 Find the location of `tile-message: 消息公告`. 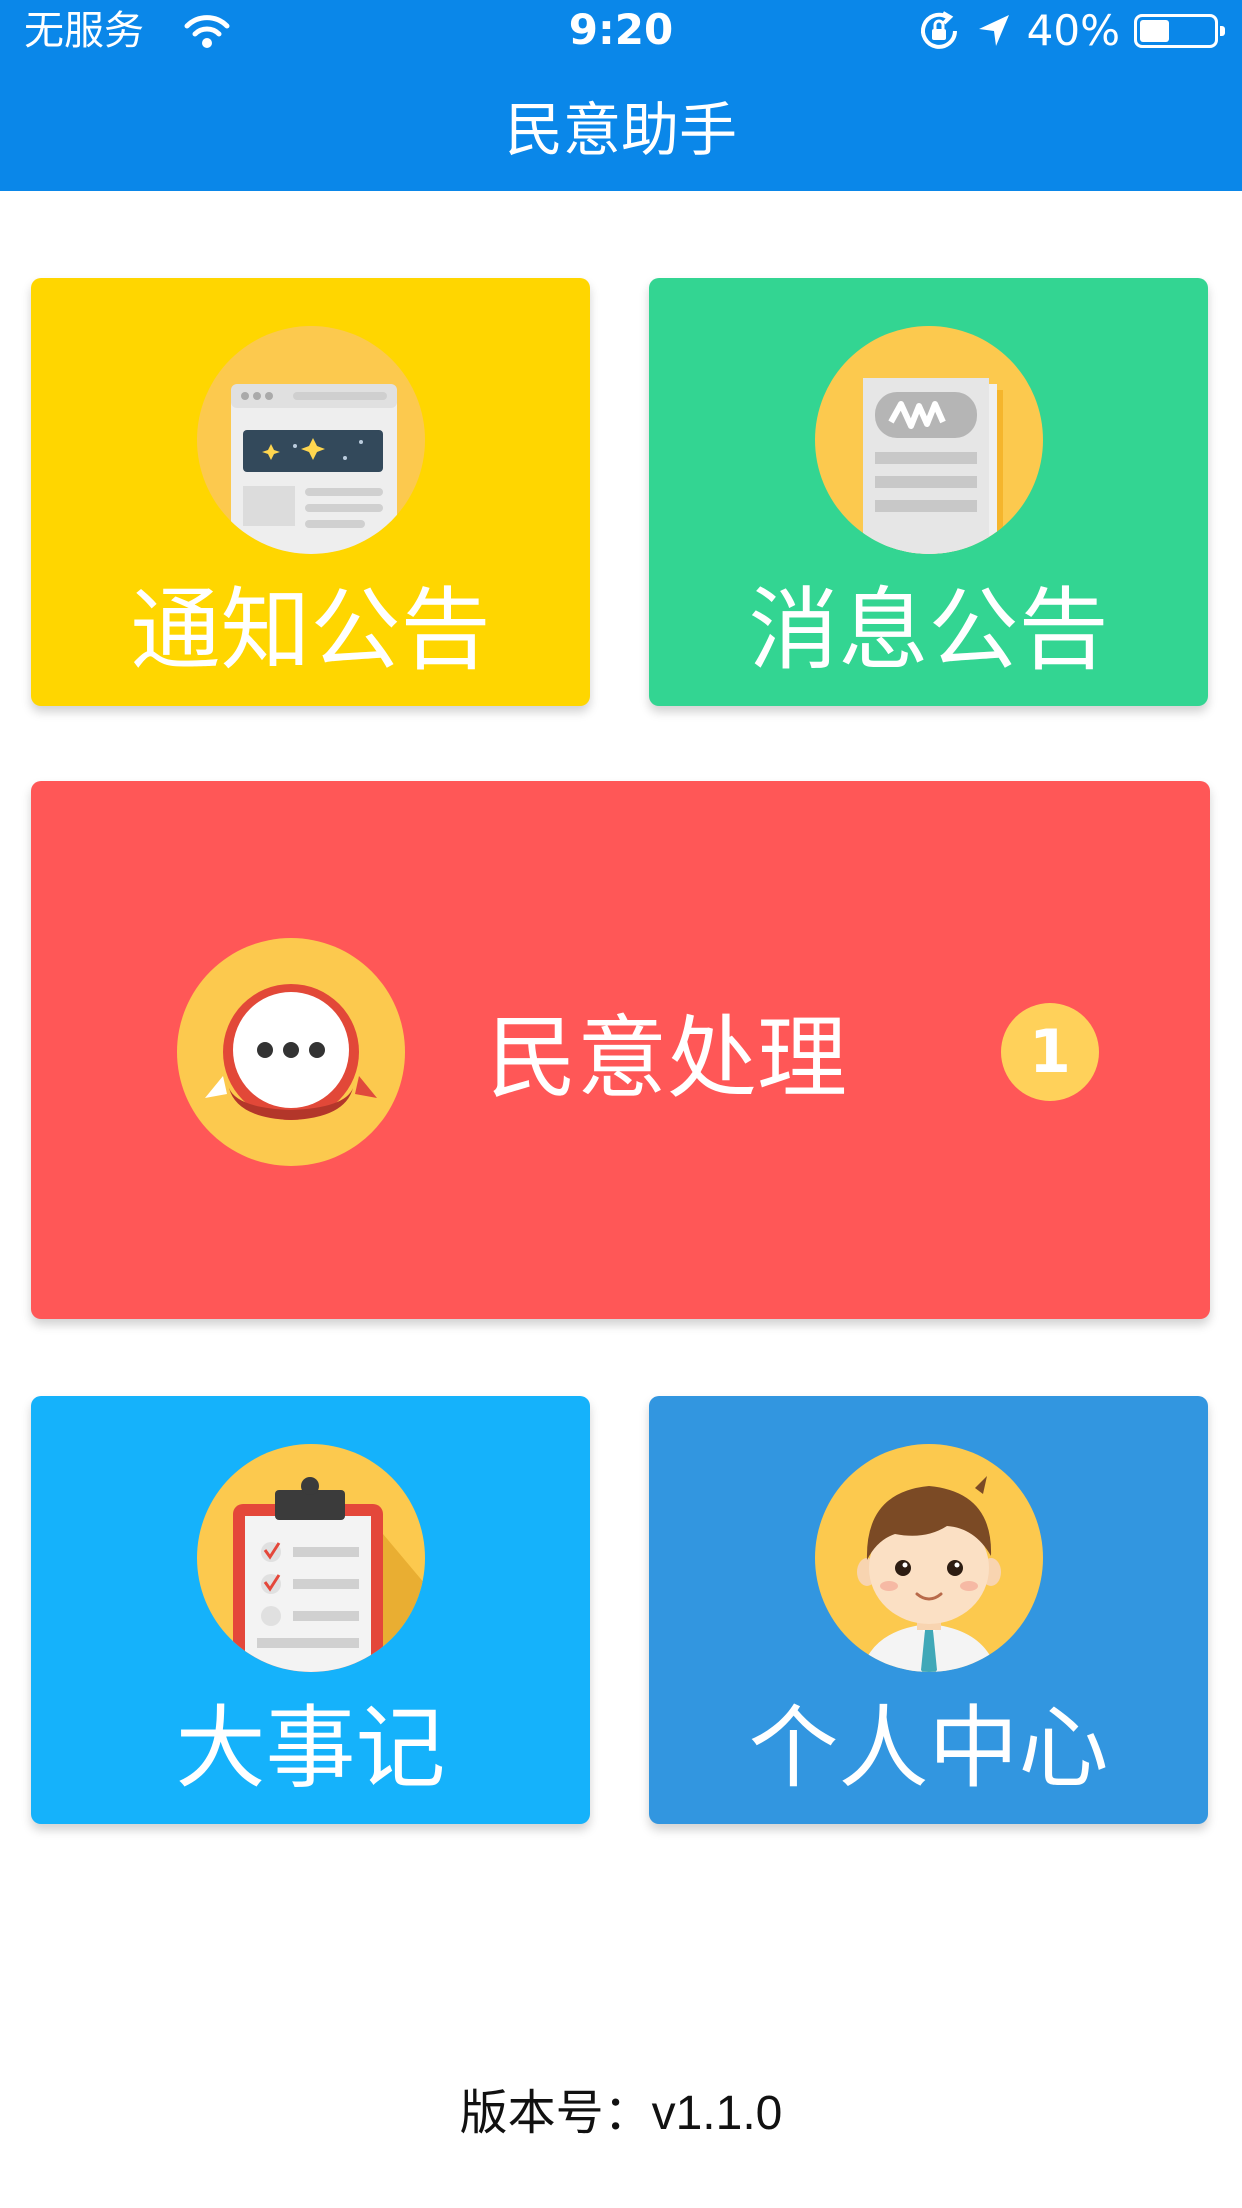

tile-message: 消息公告 is located at coordinates (928, 492).